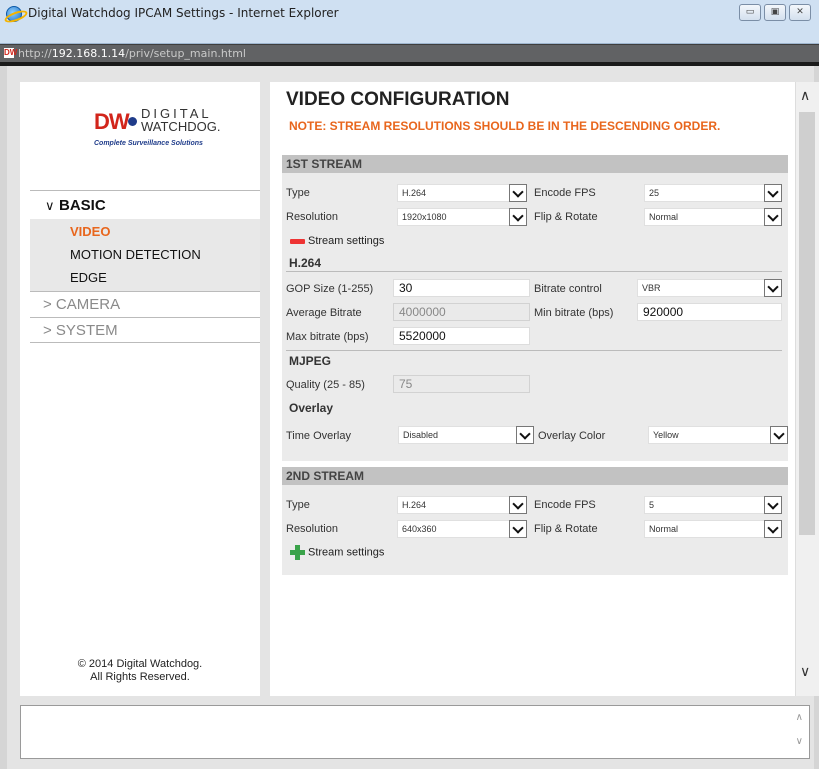 The height and width of the screenshot is (769, 819). Describe the element at coordinates (462, 217) in the screenshot. I see `stream1-resolution-select: 1920x1080` at that location.